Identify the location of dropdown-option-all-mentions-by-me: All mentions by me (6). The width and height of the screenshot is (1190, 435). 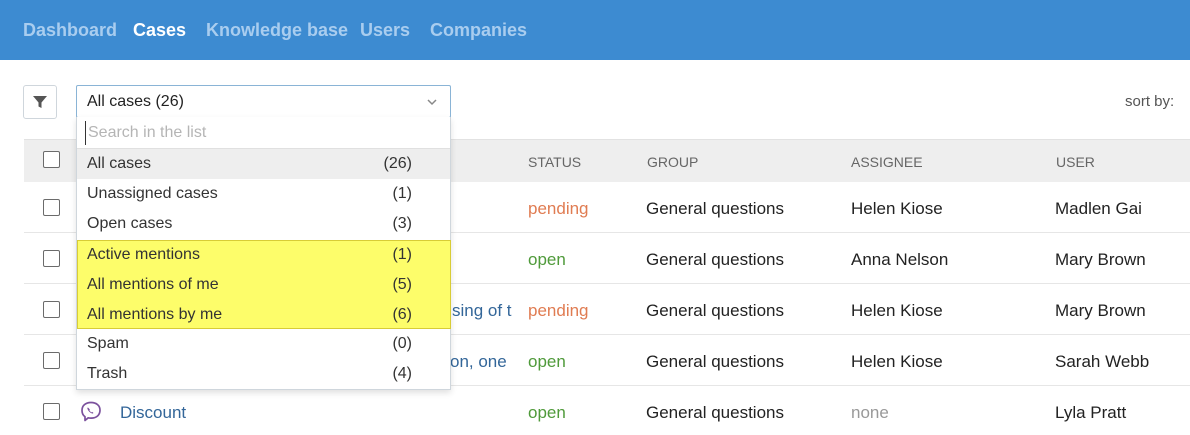
(263, 315).